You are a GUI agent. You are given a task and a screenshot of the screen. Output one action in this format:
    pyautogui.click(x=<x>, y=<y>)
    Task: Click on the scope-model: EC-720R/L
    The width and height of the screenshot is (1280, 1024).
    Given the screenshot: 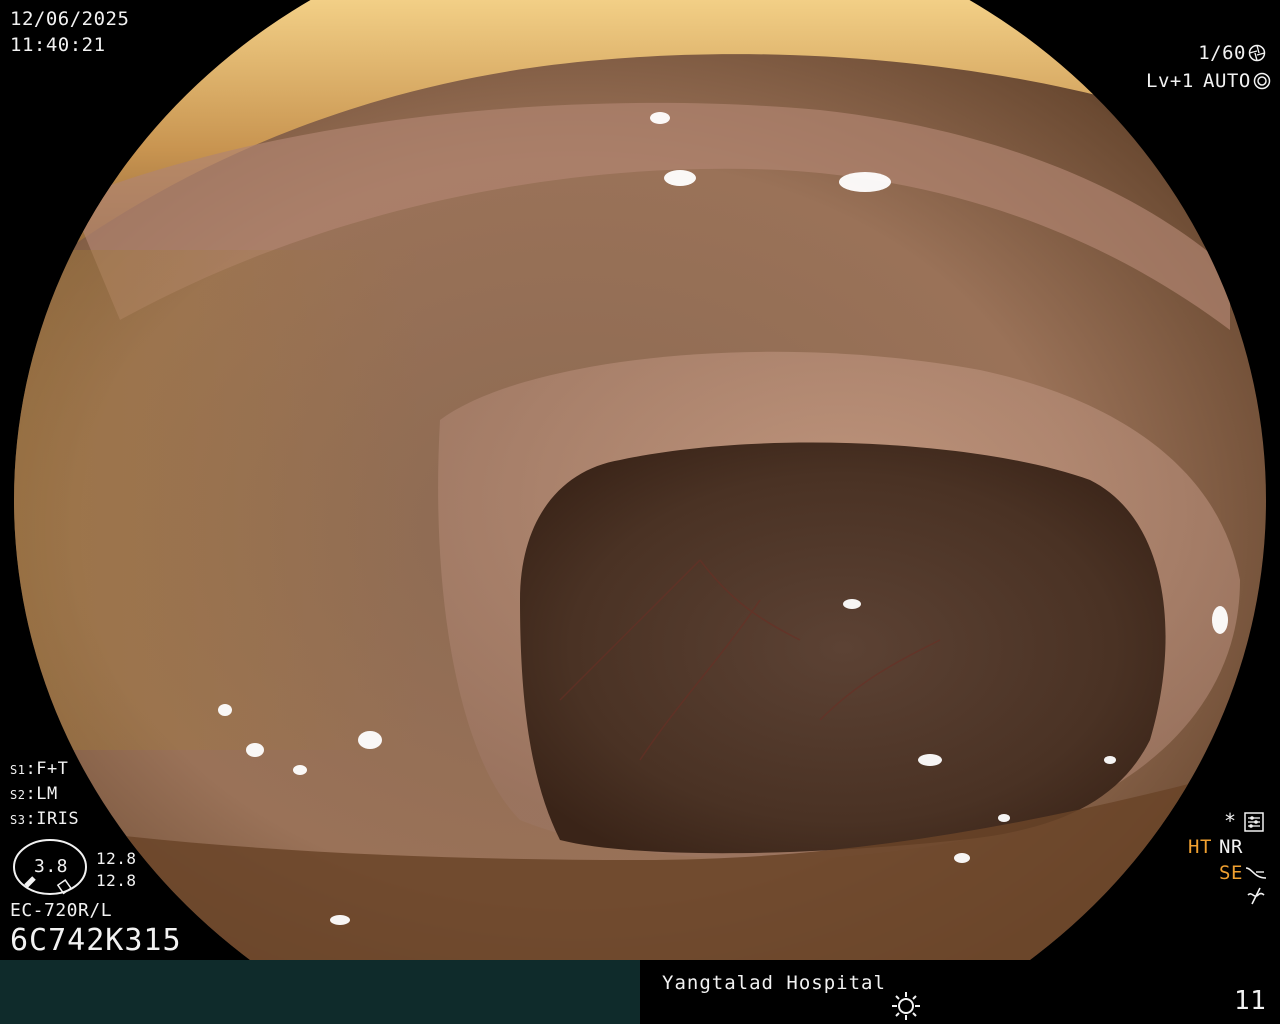 What is the action you would take?
    pyautogui.click(x=61, y=910)
    